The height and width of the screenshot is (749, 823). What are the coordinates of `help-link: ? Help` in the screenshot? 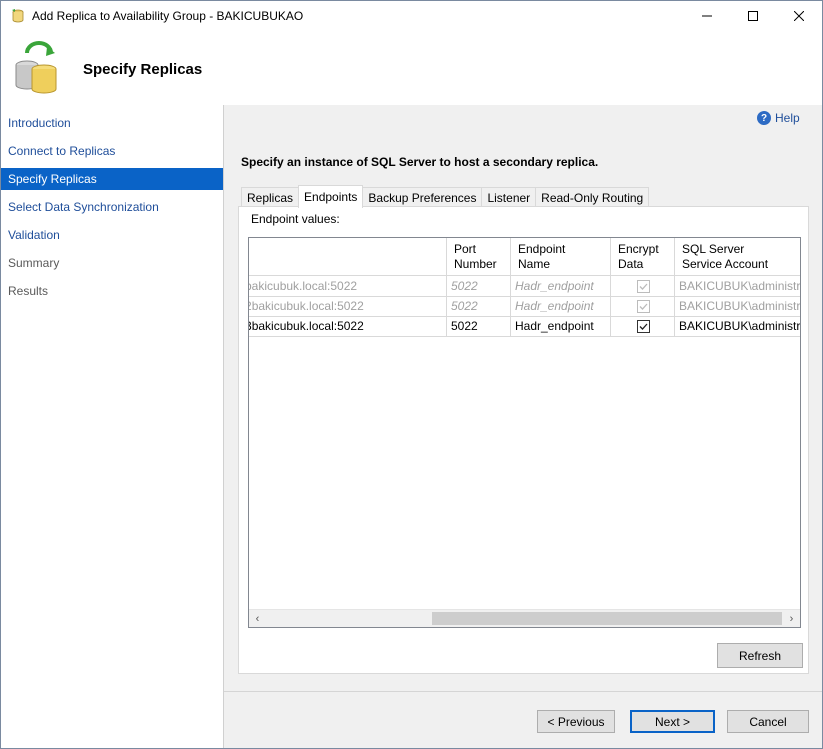 It's located at (778, 118).